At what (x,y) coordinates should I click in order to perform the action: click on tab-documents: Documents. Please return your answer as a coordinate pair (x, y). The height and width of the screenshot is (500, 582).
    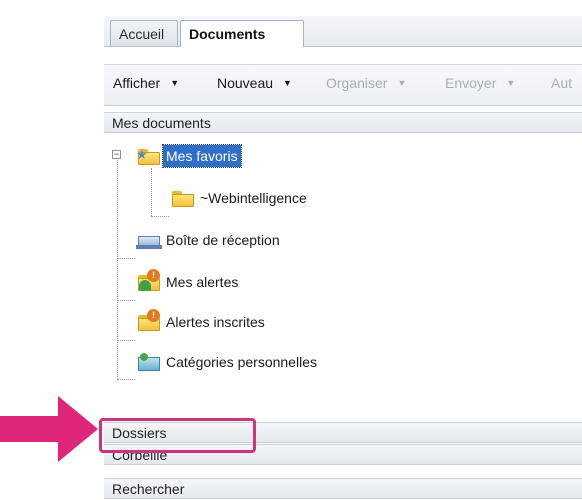
    Looking at the image, I should click on (242, 33).